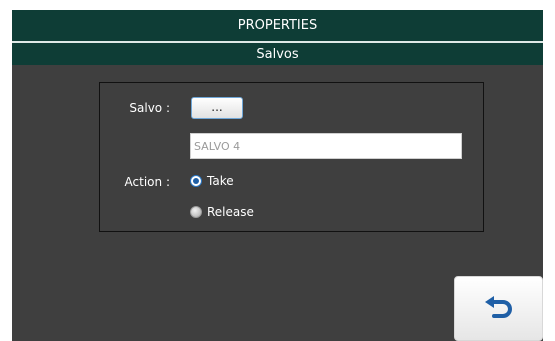  I want to click on section-title: Salvos, so click(277, 54).